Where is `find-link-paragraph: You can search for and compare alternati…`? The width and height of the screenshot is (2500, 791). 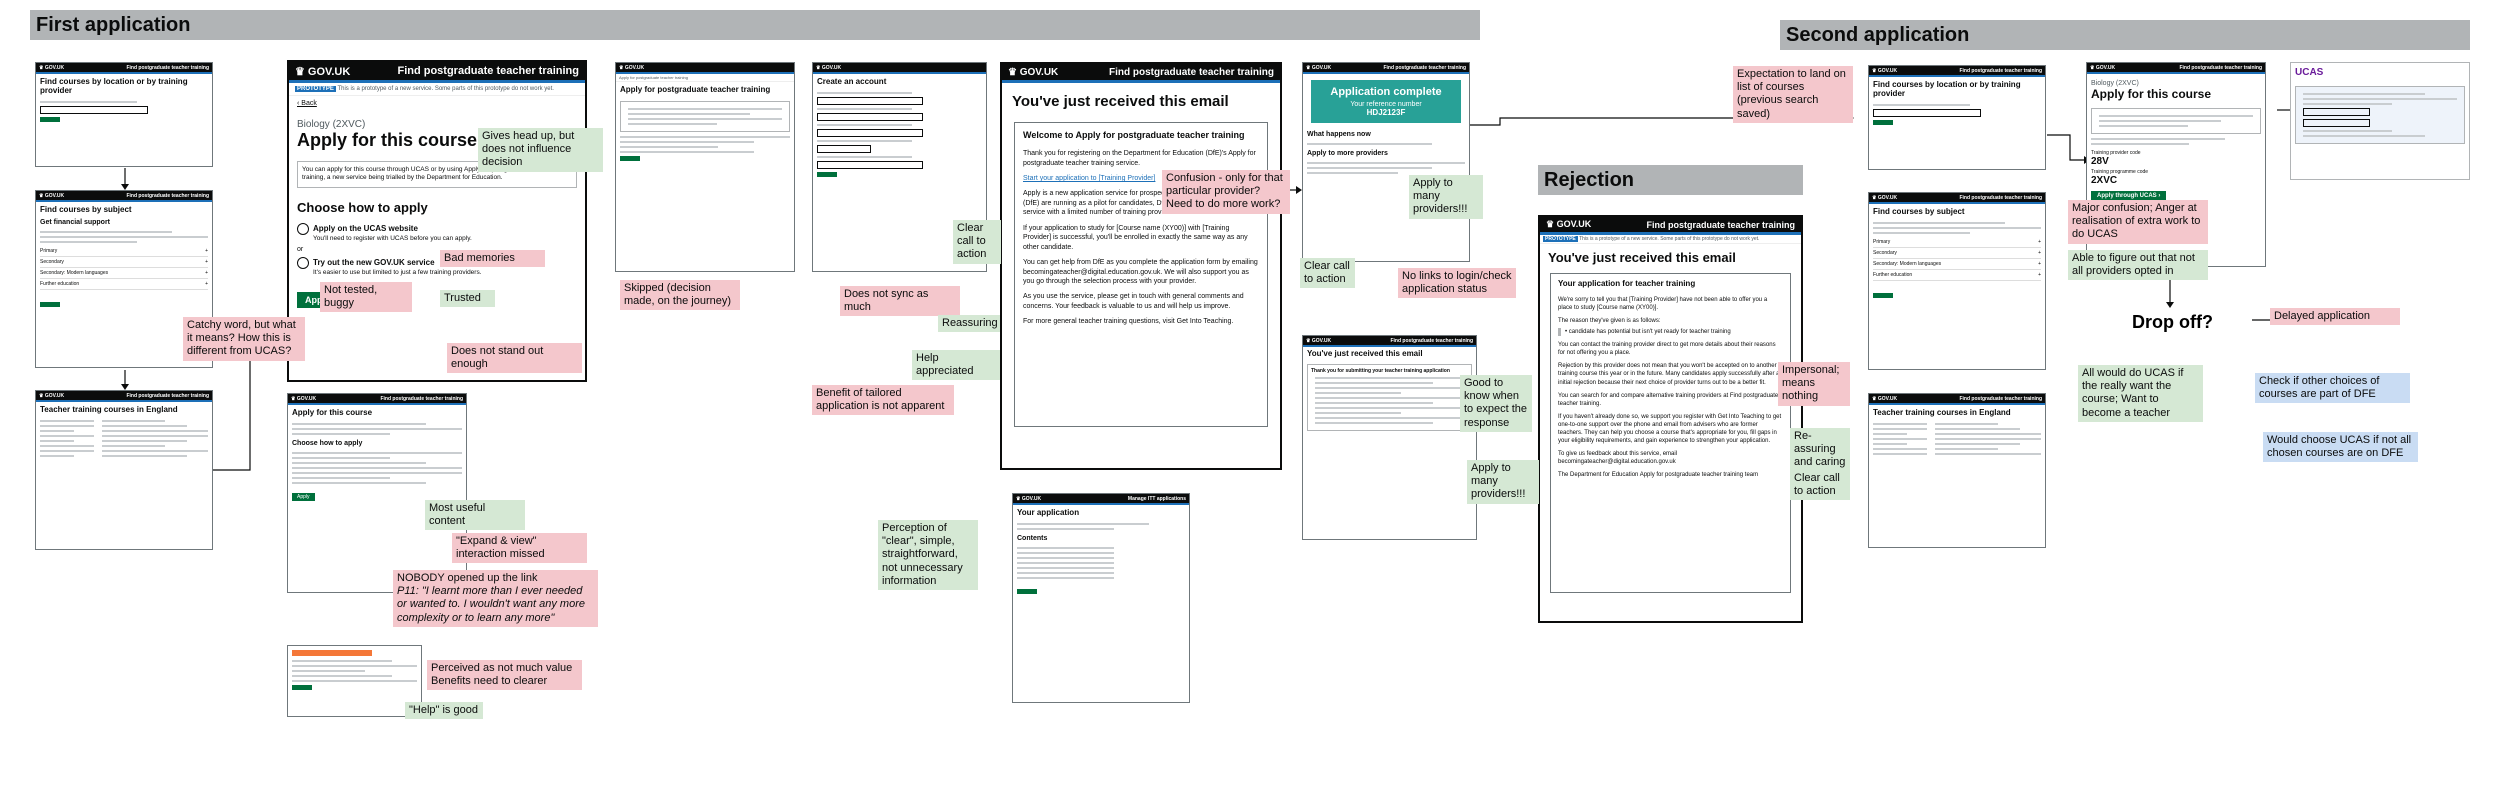 find-link-paragraph: You can search for and compare alternati… is located at coordinates (1670, 400).